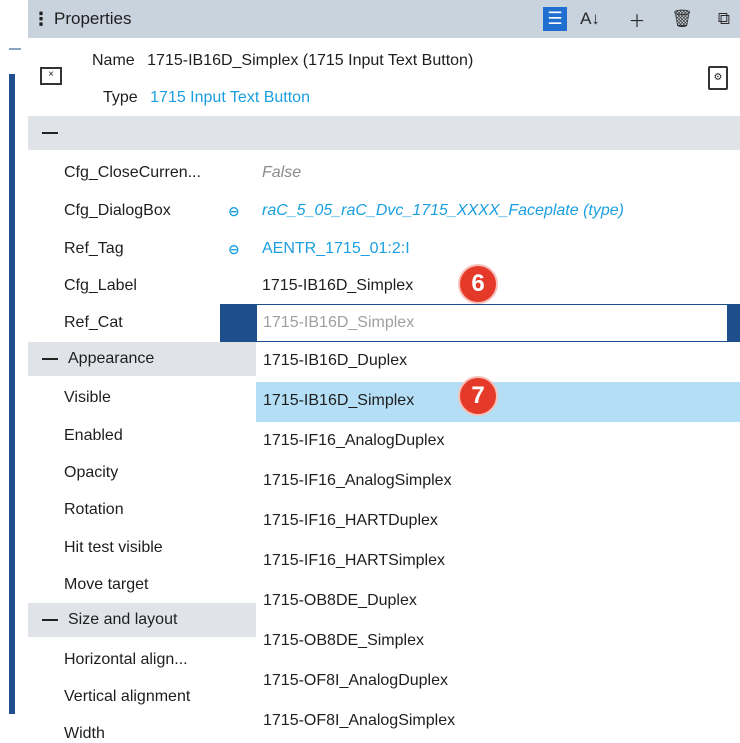 The width and height of the screenshot is (740, 743). Describe the element at coordinates (498, 562) in the screenshot. I see `dropdown-option: 1715-IF16_HARTSimplex` at that location.